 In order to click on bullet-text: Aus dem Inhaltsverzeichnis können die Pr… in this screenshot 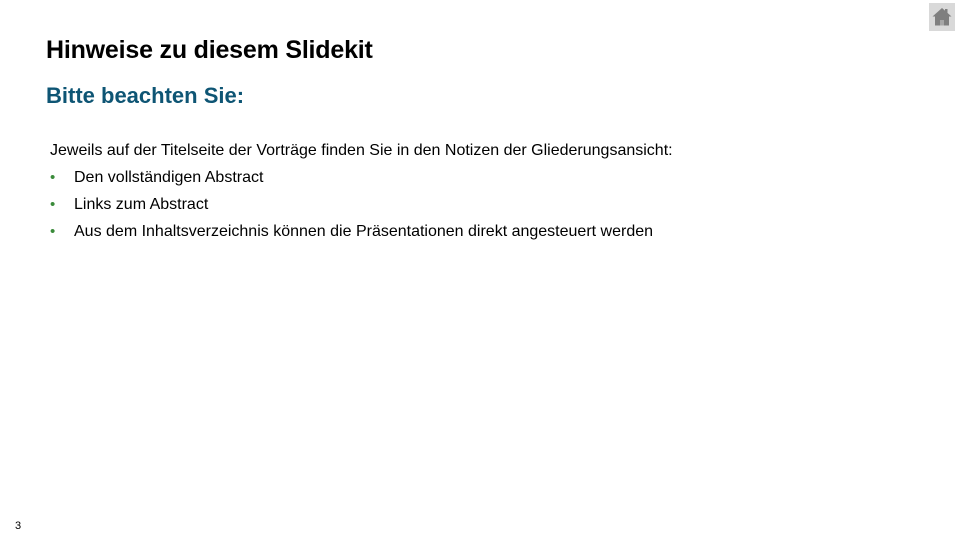, I will do `click(364, 231)`.